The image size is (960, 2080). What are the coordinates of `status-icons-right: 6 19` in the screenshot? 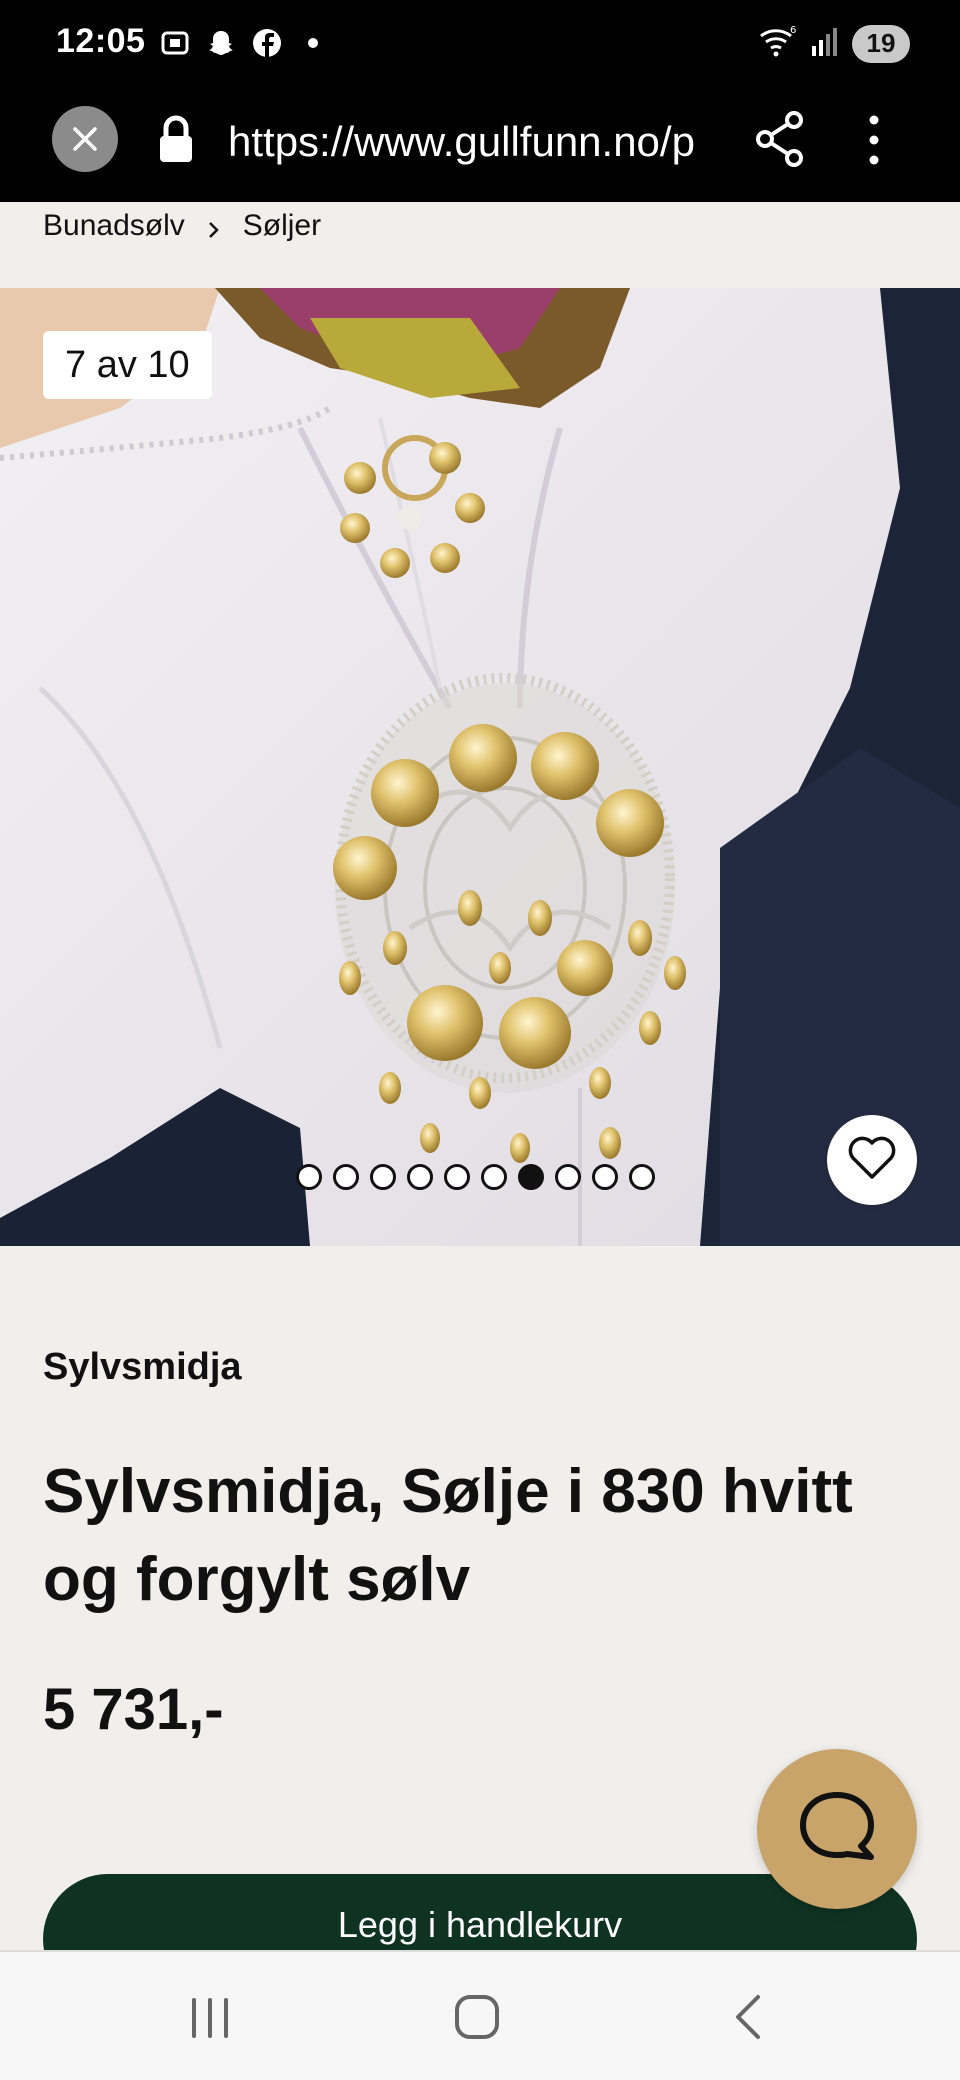 It's located at (834, 43).